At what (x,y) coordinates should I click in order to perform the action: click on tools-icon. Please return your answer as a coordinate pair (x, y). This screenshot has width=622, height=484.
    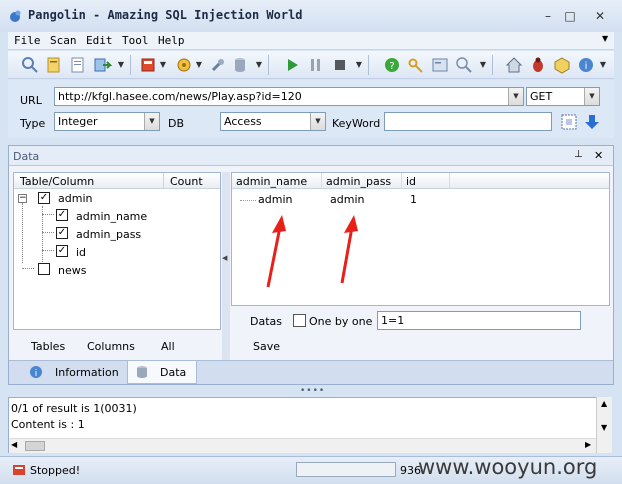
    Looking at the image, I should click on (184, 65).